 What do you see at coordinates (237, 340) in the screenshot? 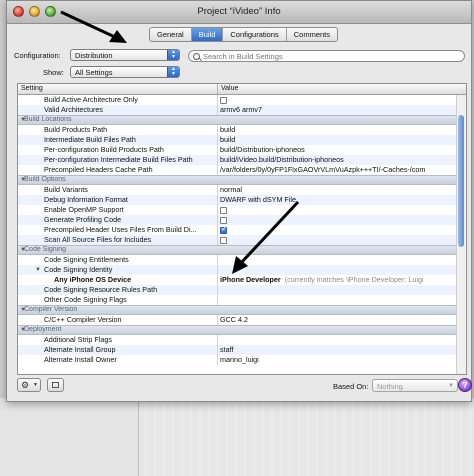
I see `table-row: Additional Strip Flags` at bounding box center [237, 340].